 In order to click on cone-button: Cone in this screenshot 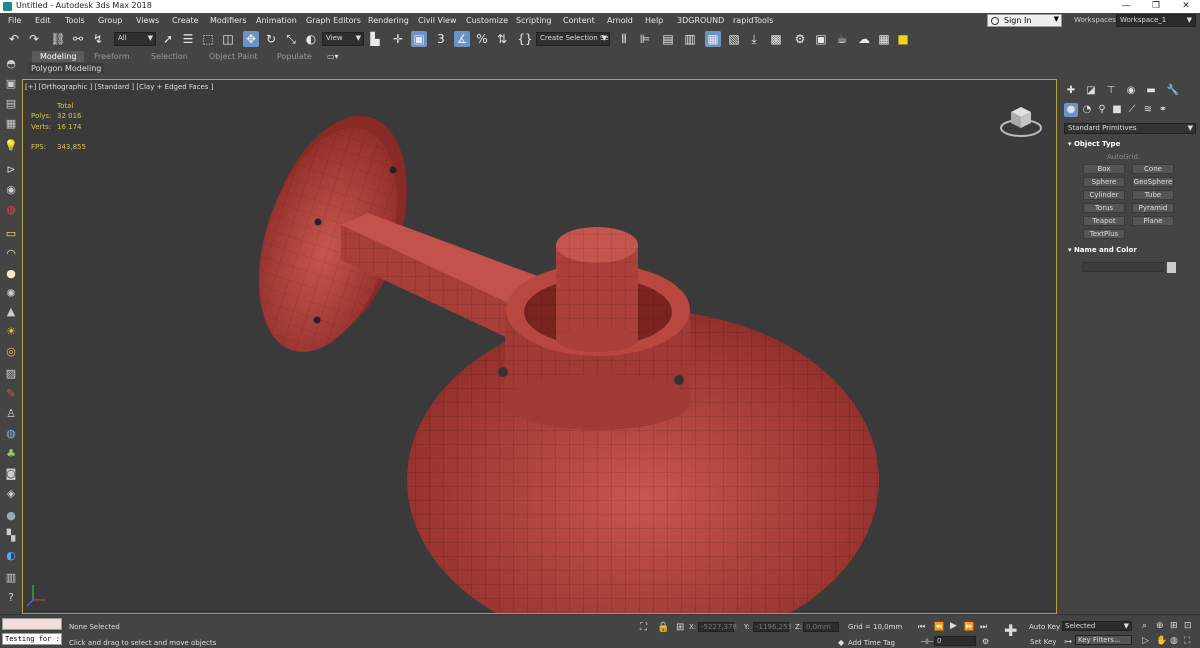, I will do `click(1153, 169)`.